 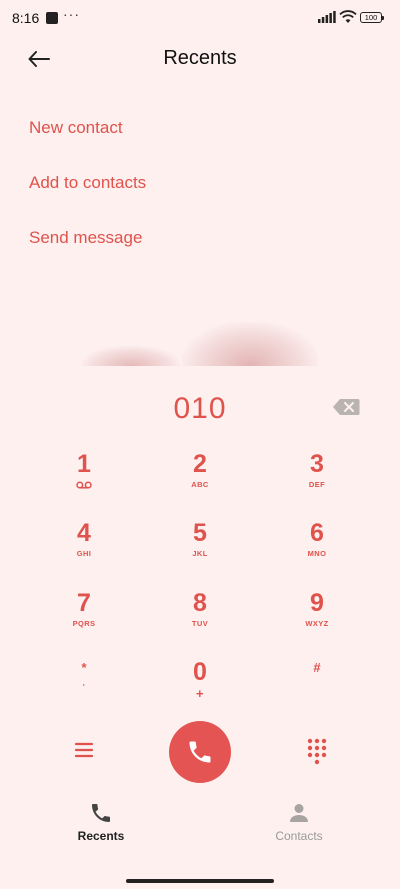 I want to click on key-letters: PQRS, so click(x=84, y=623).